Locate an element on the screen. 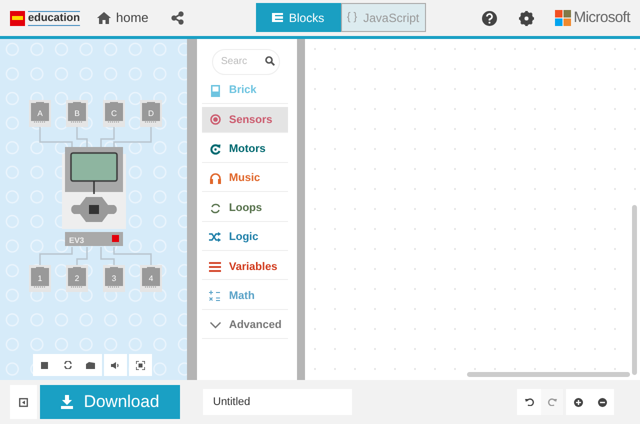 This screenshot has width=640, height=424. undo-icon is located at coordinates (529, 402).